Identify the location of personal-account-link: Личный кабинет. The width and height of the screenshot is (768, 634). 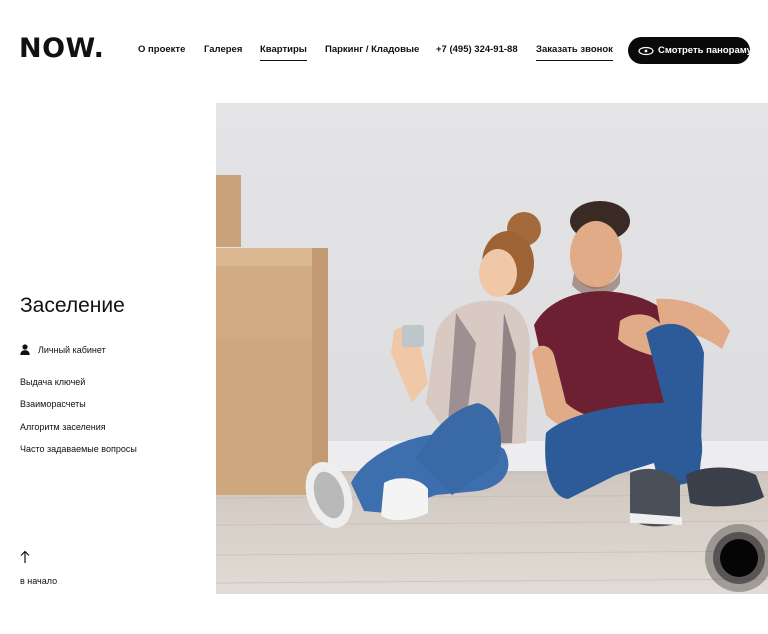
(63, 349).